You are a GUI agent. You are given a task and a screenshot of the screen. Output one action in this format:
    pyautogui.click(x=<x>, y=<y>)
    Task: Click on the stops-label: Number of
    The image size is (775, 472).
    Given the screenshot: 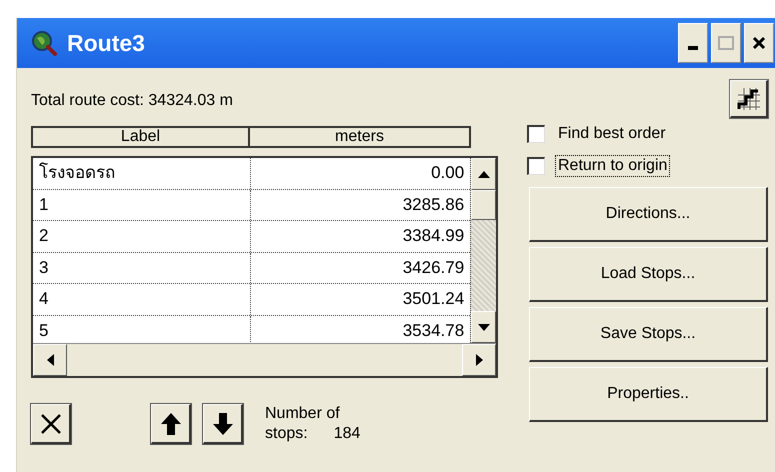 What is the action you would take?
    pyautogui.click(x=303, y=414)
    